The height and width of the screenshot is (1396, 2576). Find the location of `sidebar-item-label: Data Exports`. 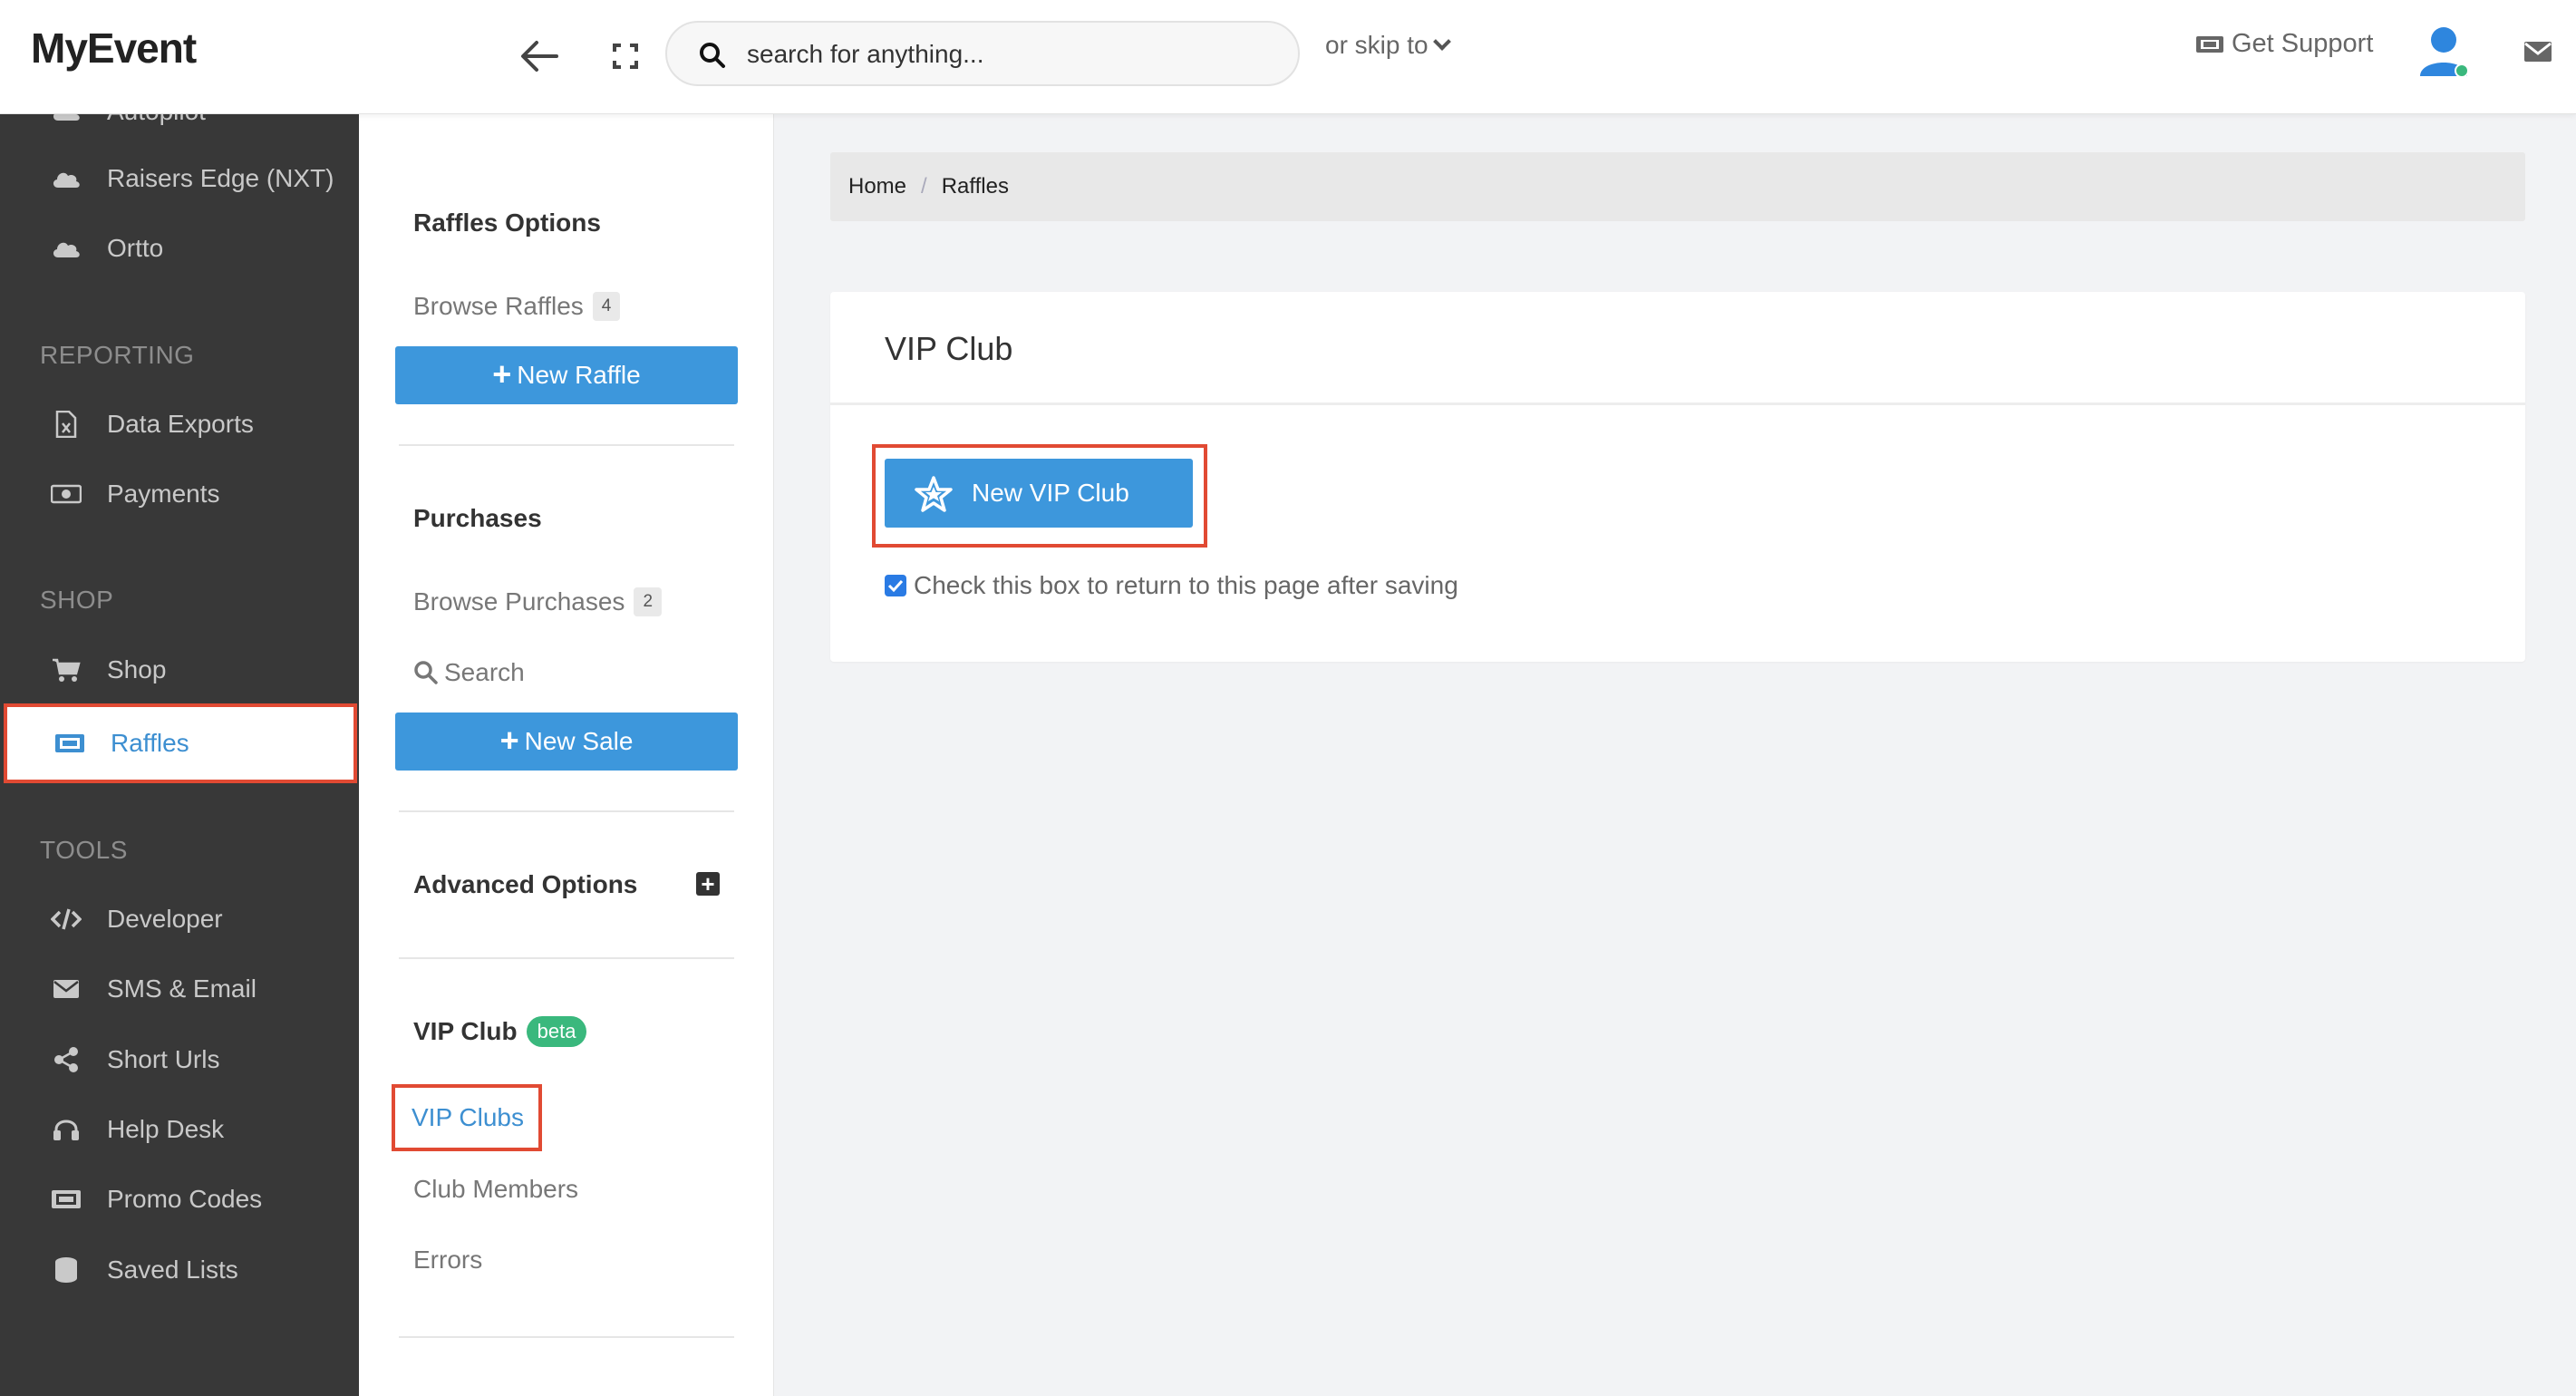

sidebar-item-label: Data Exports is located at coordinates (180, 424).